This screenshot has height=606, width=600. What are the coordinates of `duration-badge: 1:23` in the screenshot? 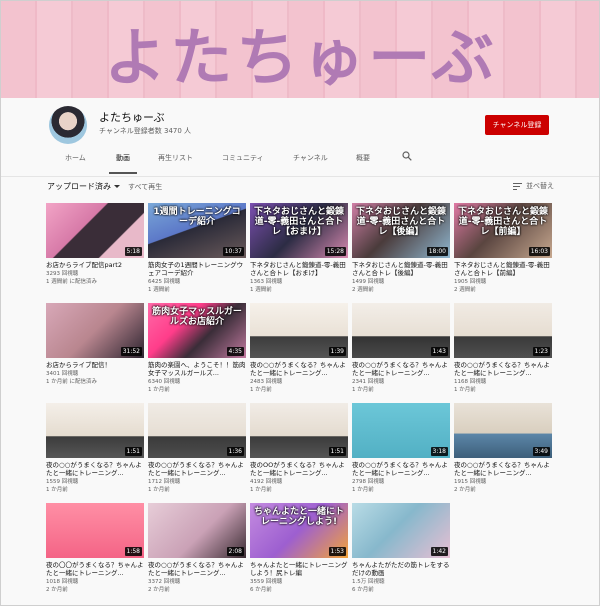 It's located at (541, 351).